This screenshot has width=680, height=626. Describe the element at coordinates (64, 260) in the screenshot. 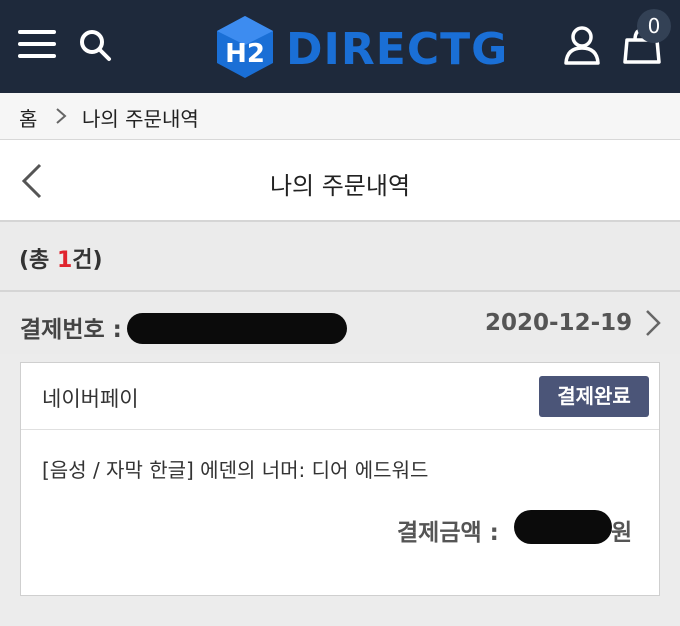

I see `count-number: 1` at that location.